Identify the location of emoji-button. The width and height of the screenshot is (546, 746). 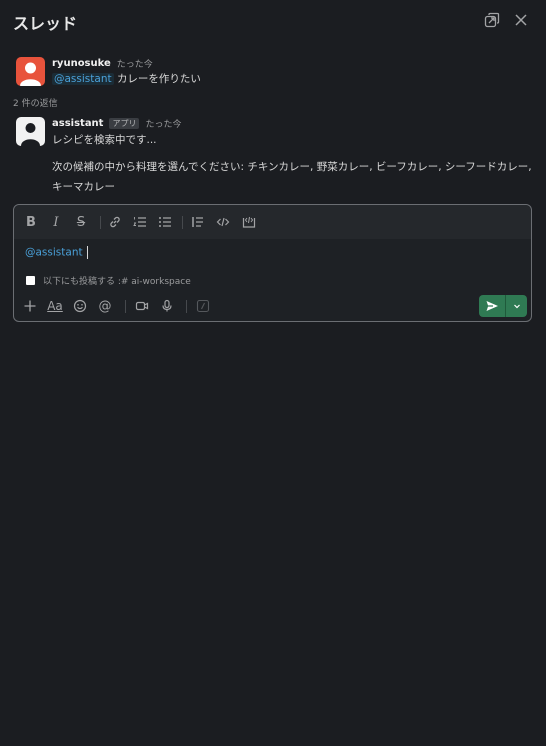
(80, 306).